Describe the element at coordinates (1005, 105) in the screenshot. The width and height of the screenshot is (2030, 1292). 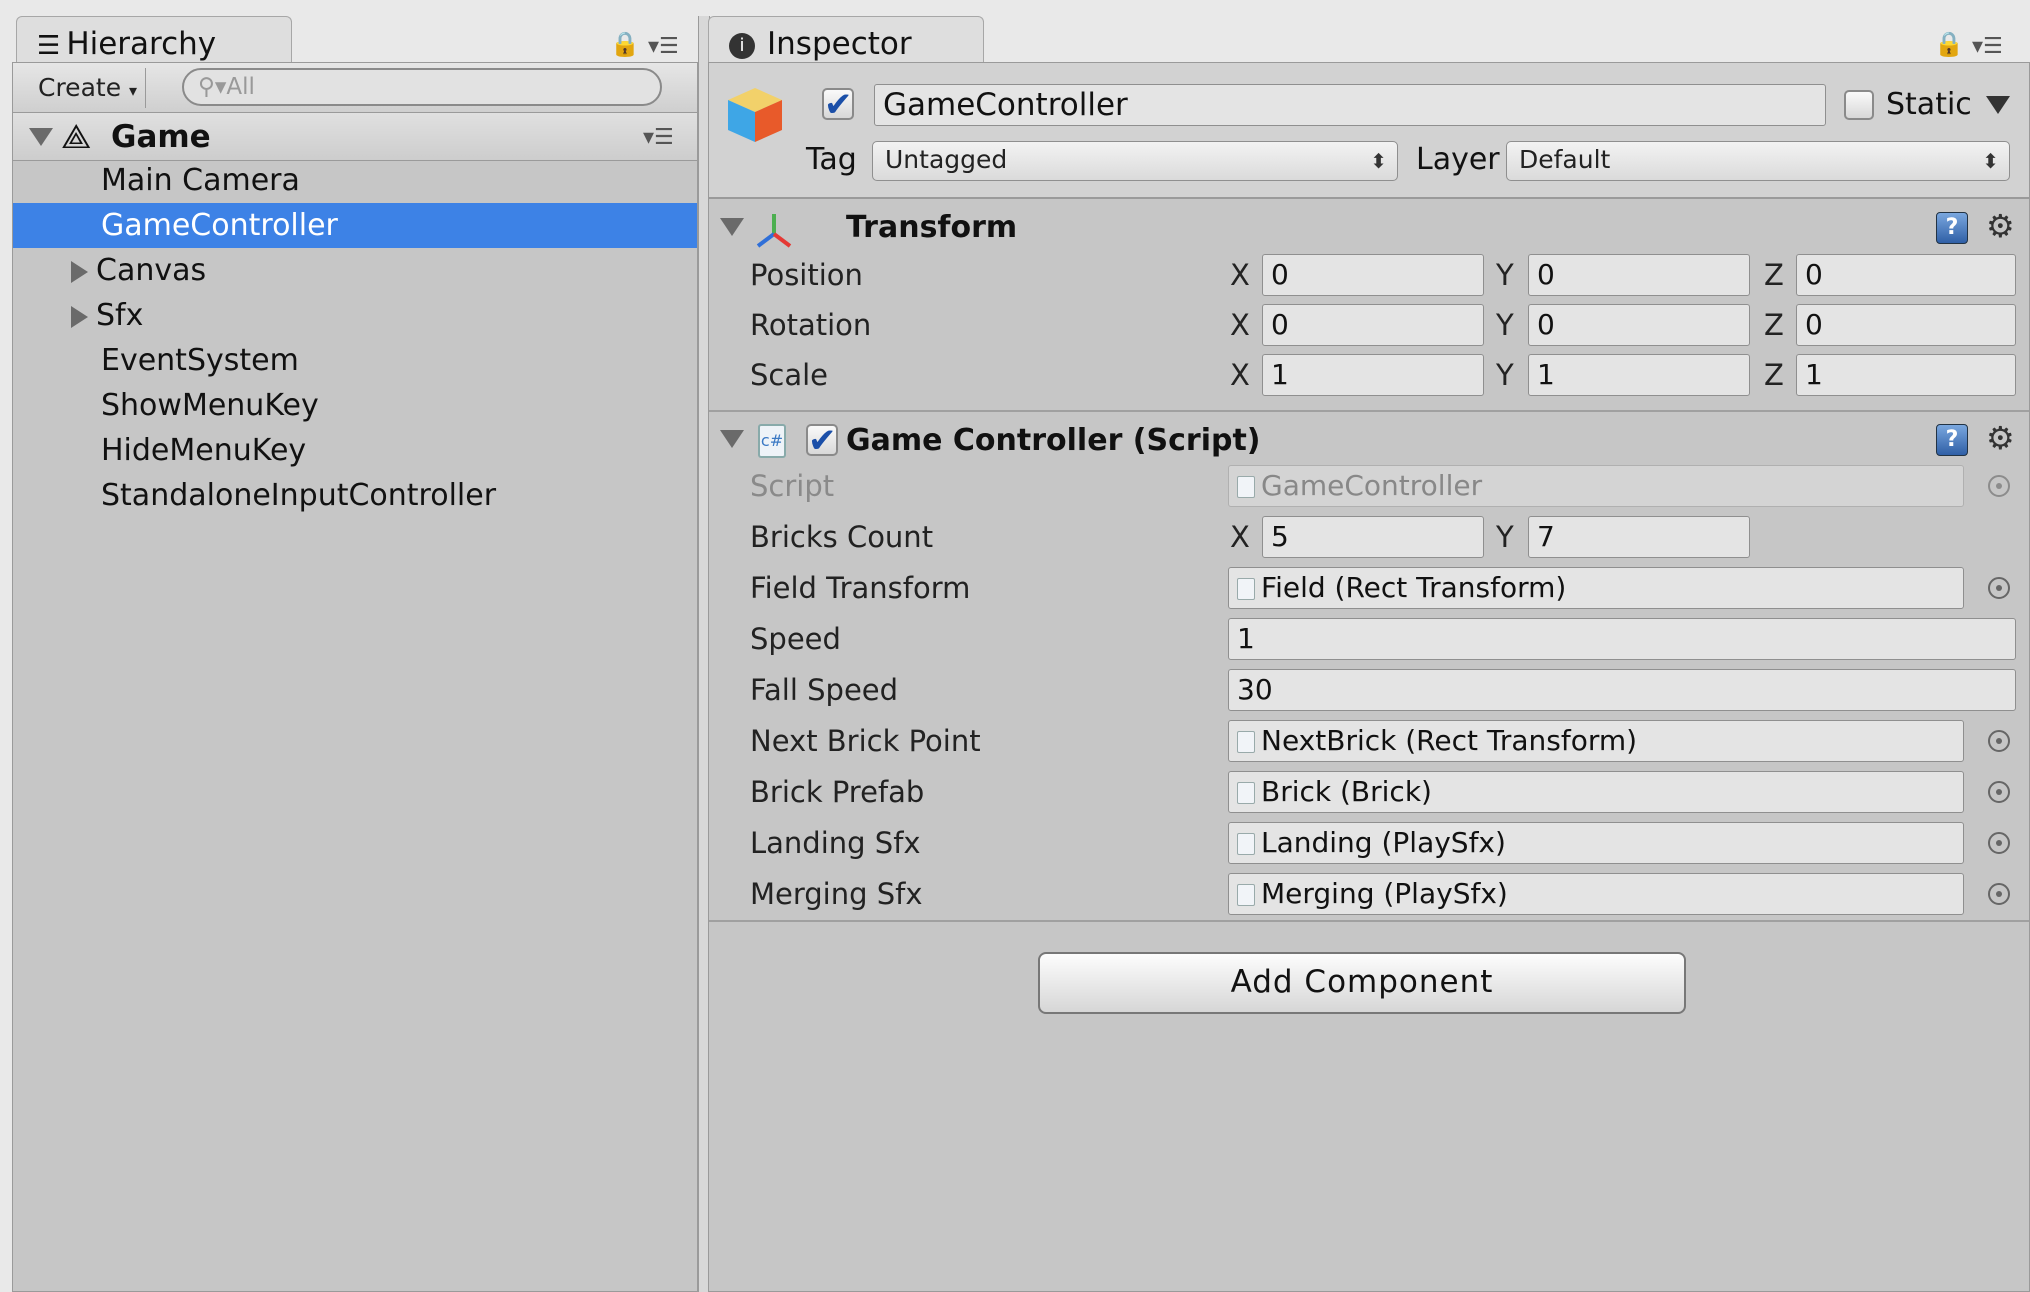
I see `object-name-value: GameController` at that location.